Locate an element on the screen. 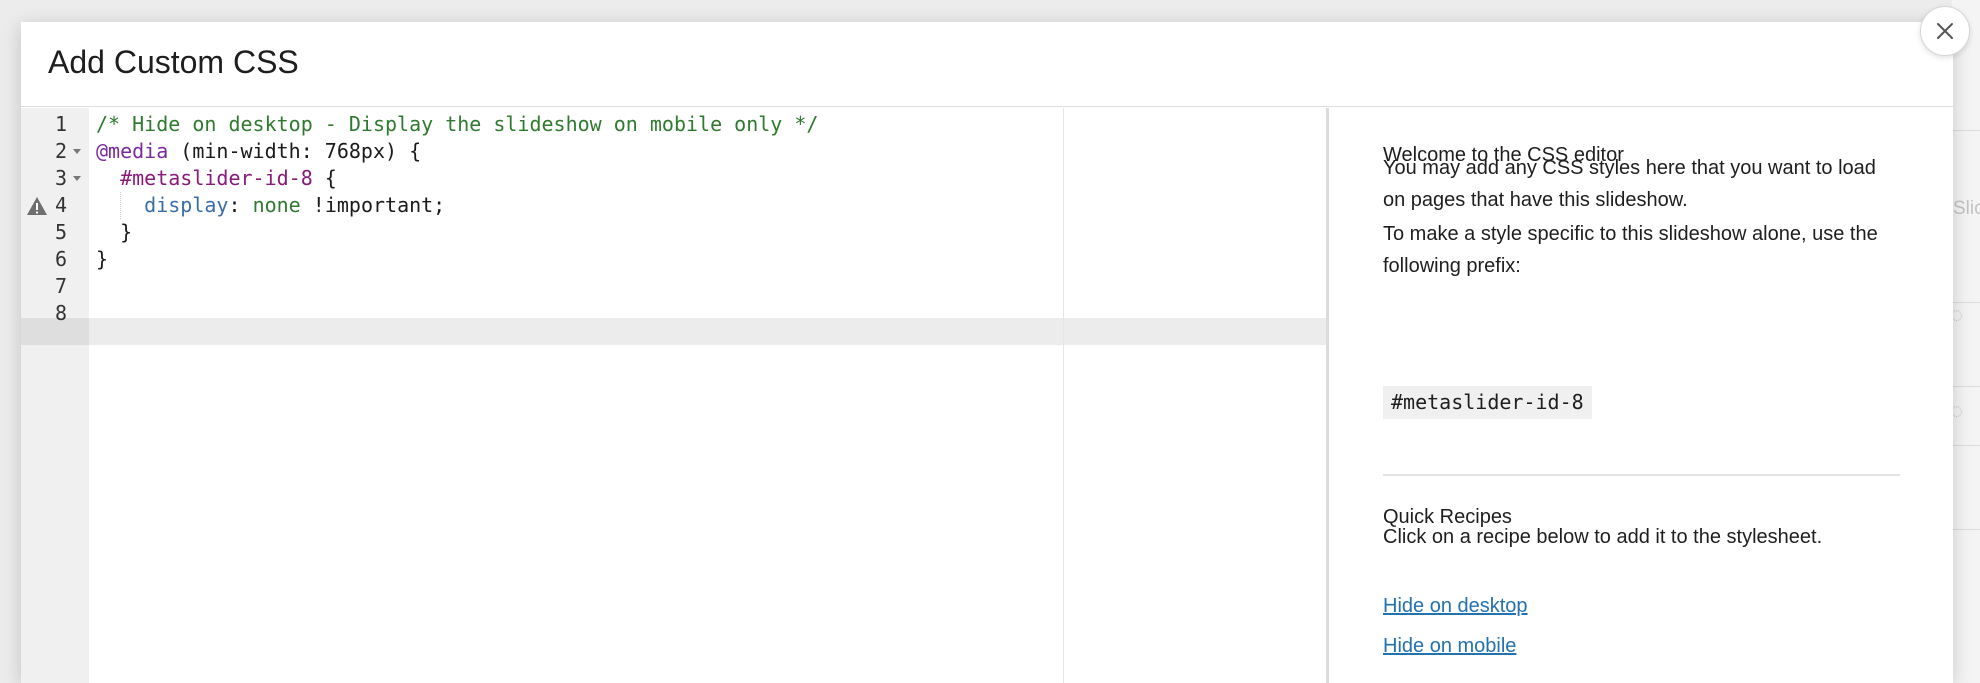  code-token: : is located at coordinates (240, 205).